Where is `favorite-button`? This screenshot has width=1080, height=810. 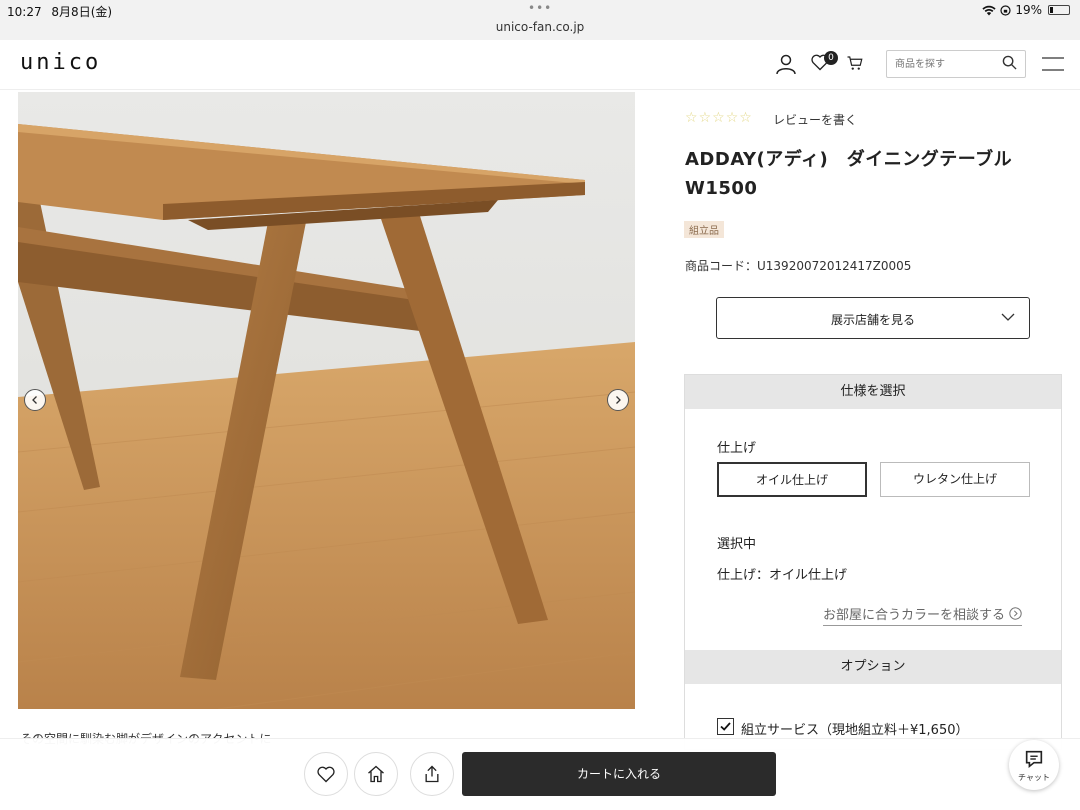
favorite-button is located at coordinates (326, 774).